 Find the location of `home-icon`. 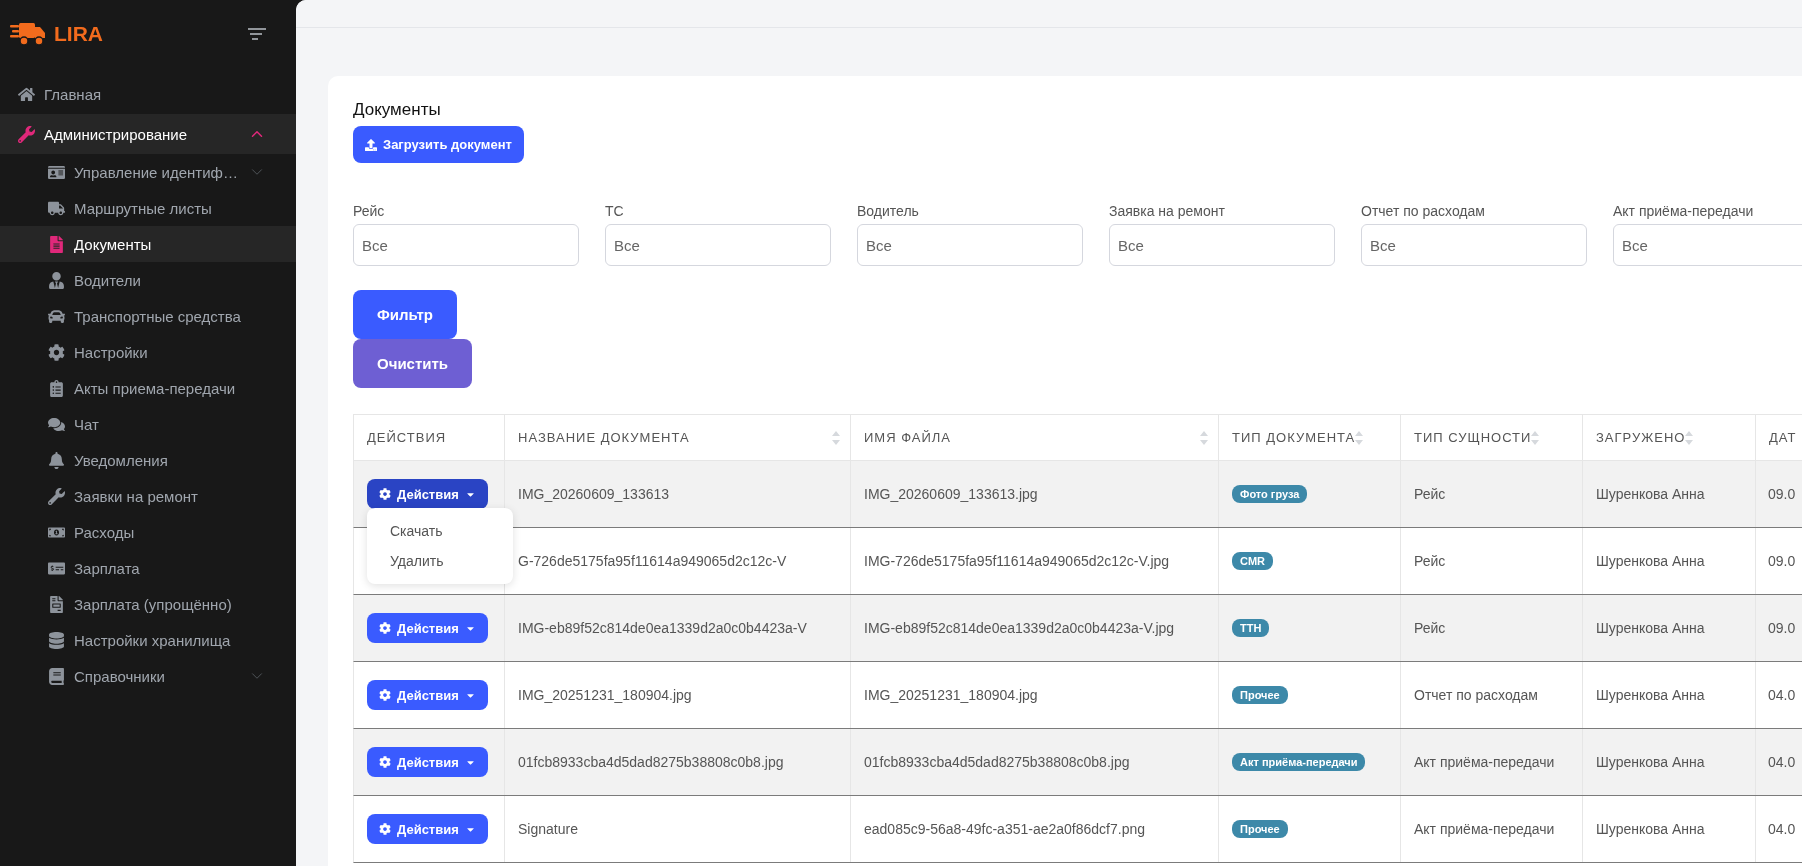

home-icon is located at coordinates (26, 94).